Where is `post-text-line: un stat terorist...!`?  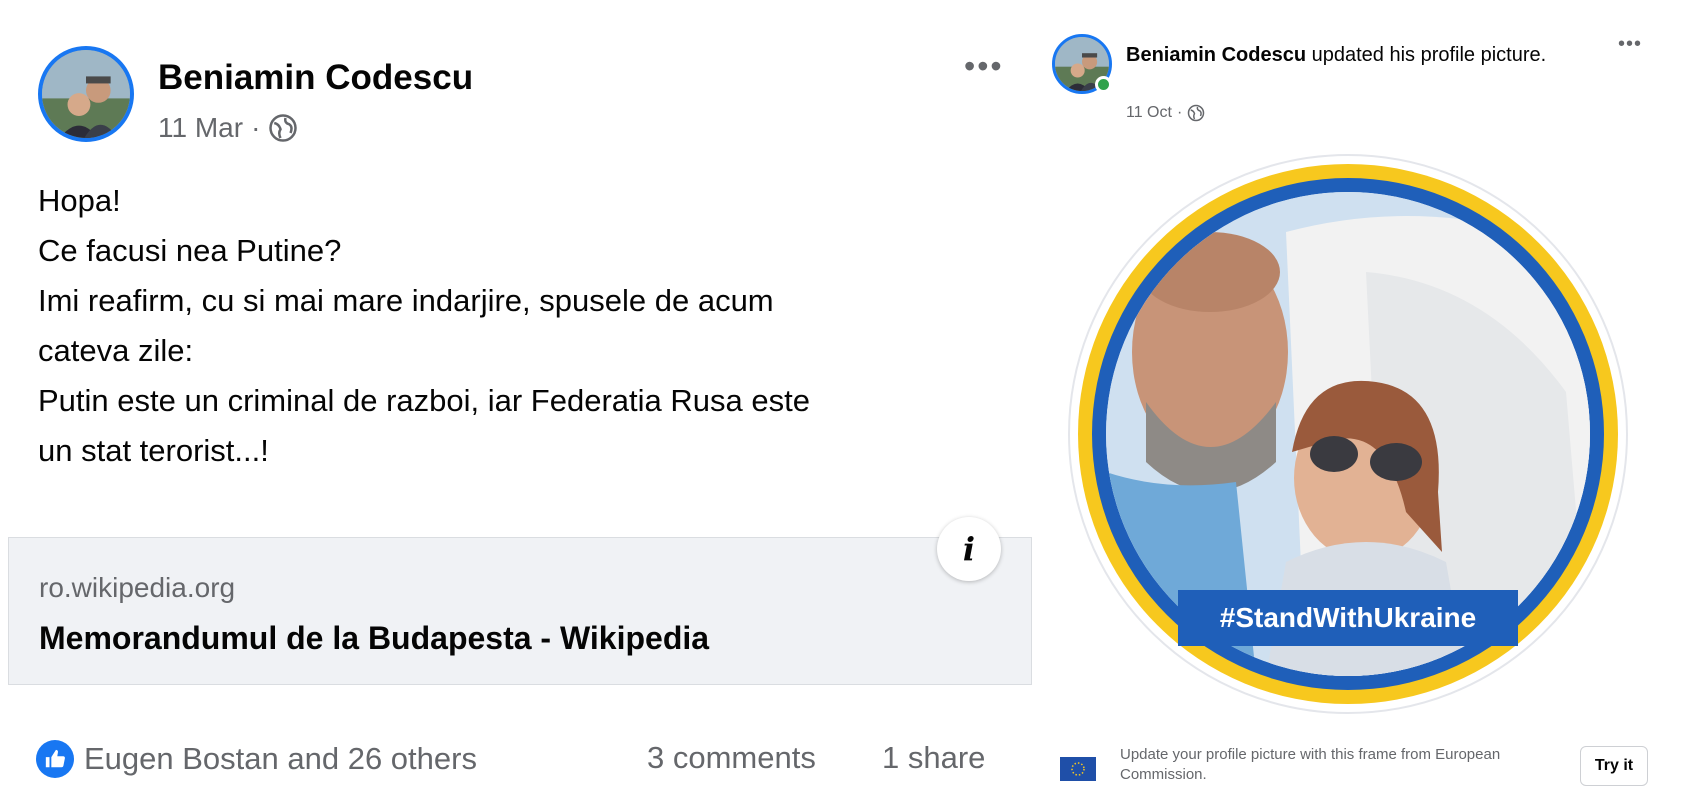
post-text-line: un stat terorist...! is located at coordinates (153, 450).